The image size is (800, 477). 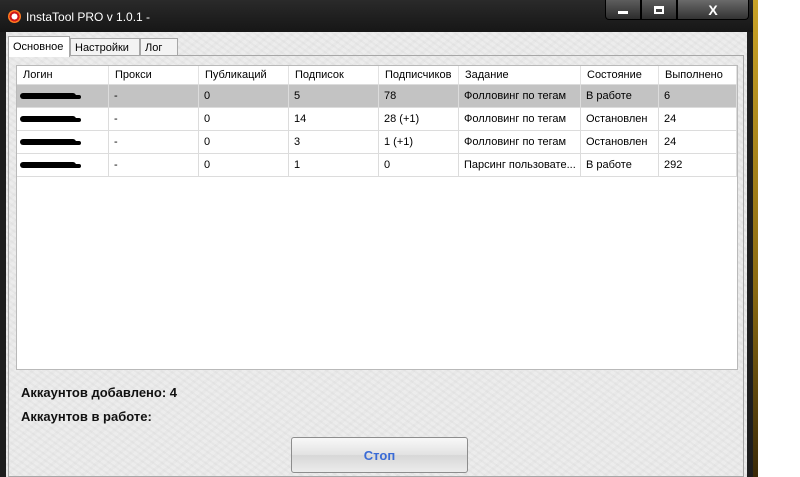 What do you see at coordinates (159, 47) in the screenshot?
I see `tab-log: Лог` at bounding box center [159, 47].